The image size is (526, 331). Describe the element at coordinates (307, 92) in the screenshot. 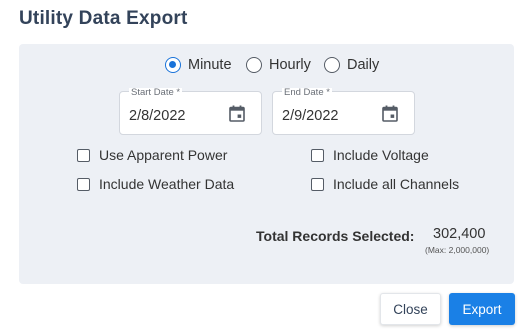

I see `end-date-label: End Date *` at that location.